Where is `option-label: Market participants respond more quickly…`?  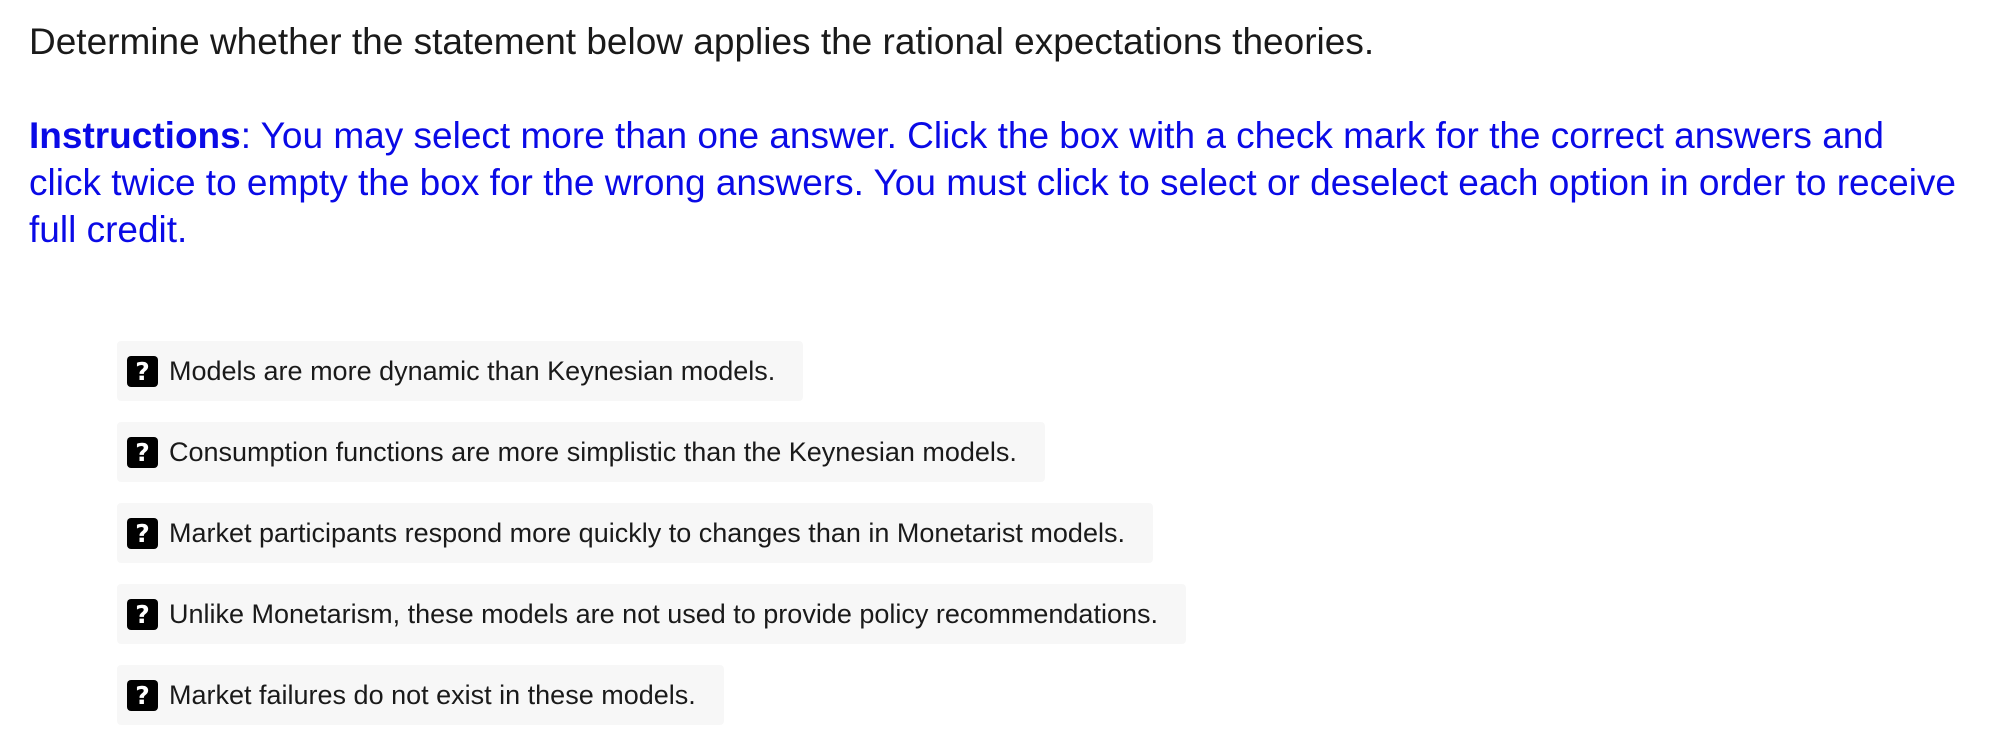
option-label: Market participants respond more quickly… is located at coordinates (647, 533).